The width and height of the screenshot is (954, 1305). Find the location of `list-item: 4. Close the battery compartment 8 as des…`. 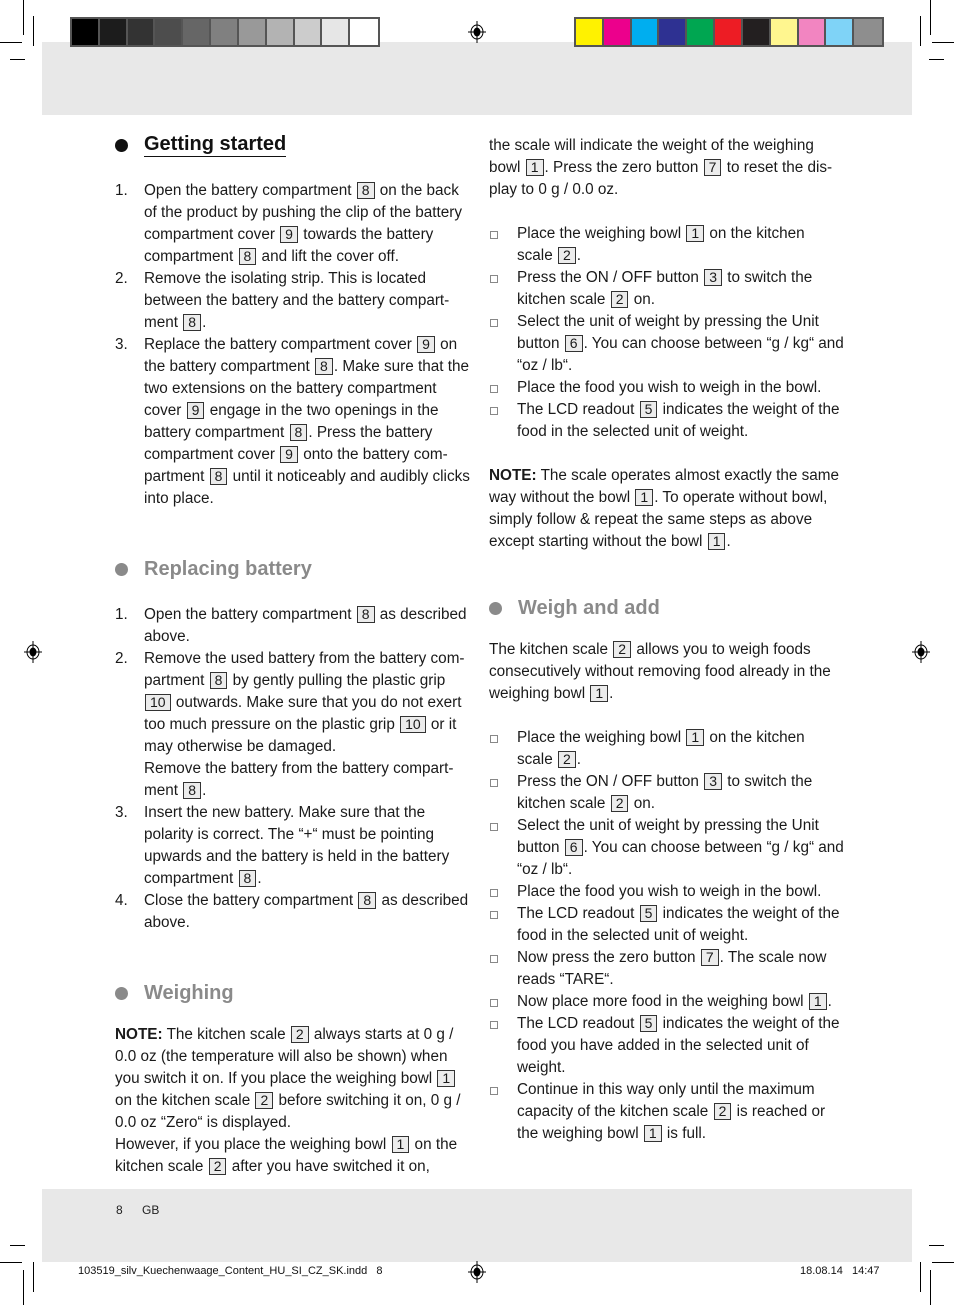

list-item: 4. Close the battery compartment 8 as des… is located at coordinates (292, 911).